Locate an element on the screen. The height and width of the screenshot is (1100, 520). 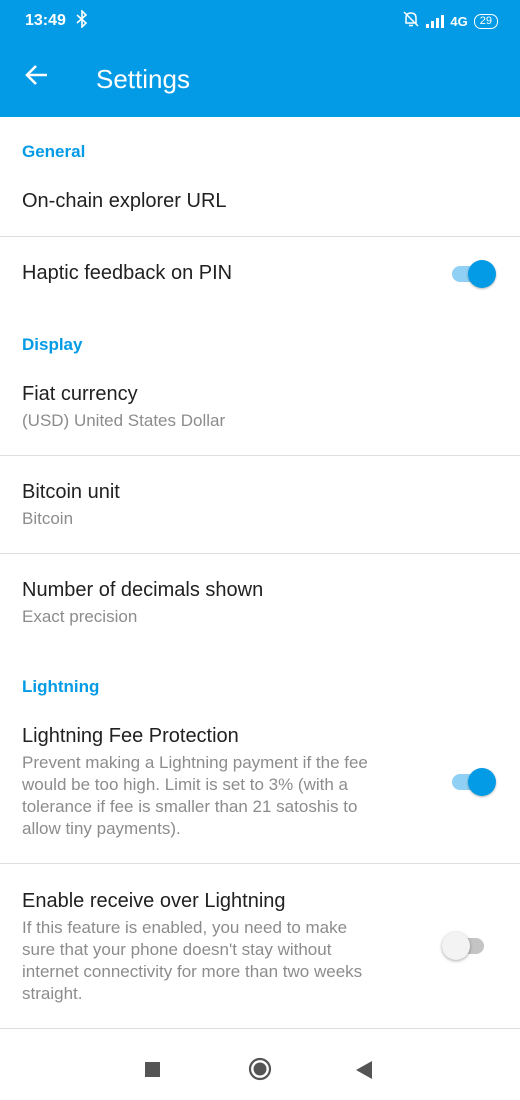
decimals-shown-summary: Exact precision is located at coordinates (80, 616).